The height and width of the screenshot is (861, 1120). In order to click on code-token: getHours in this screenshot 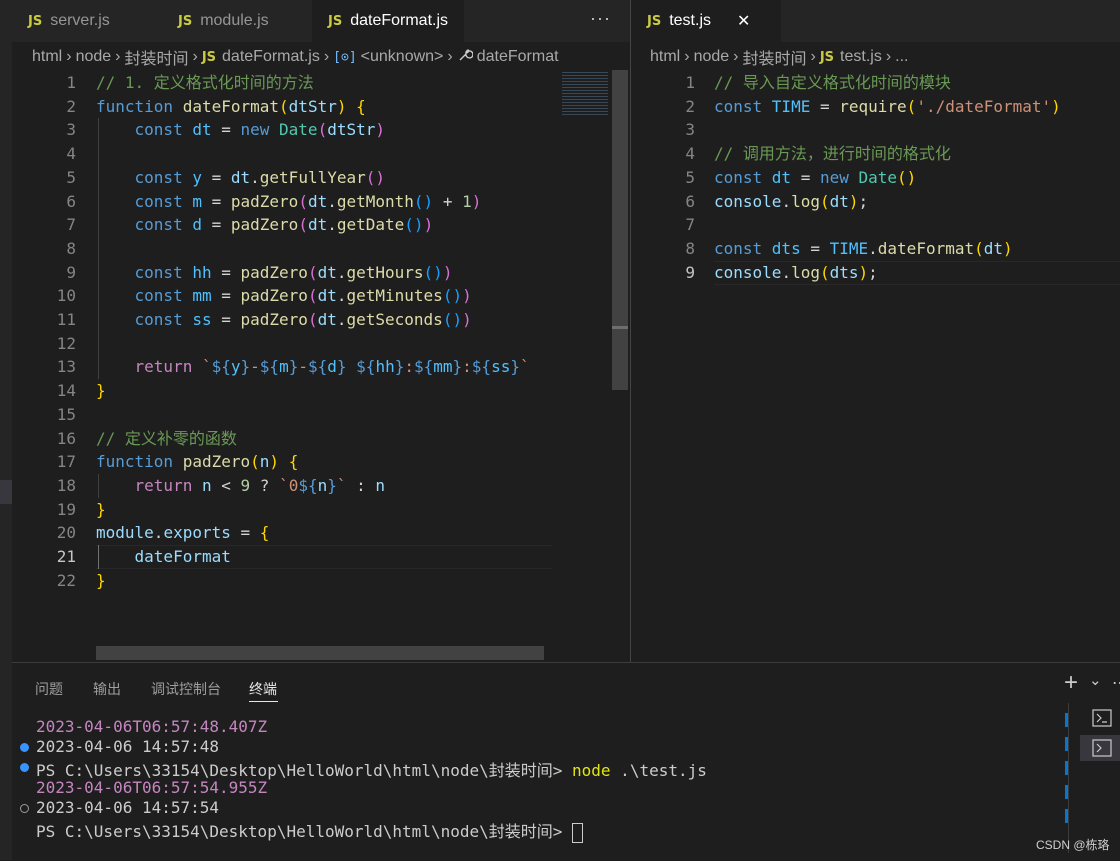, I will do `click(385, 272)`.